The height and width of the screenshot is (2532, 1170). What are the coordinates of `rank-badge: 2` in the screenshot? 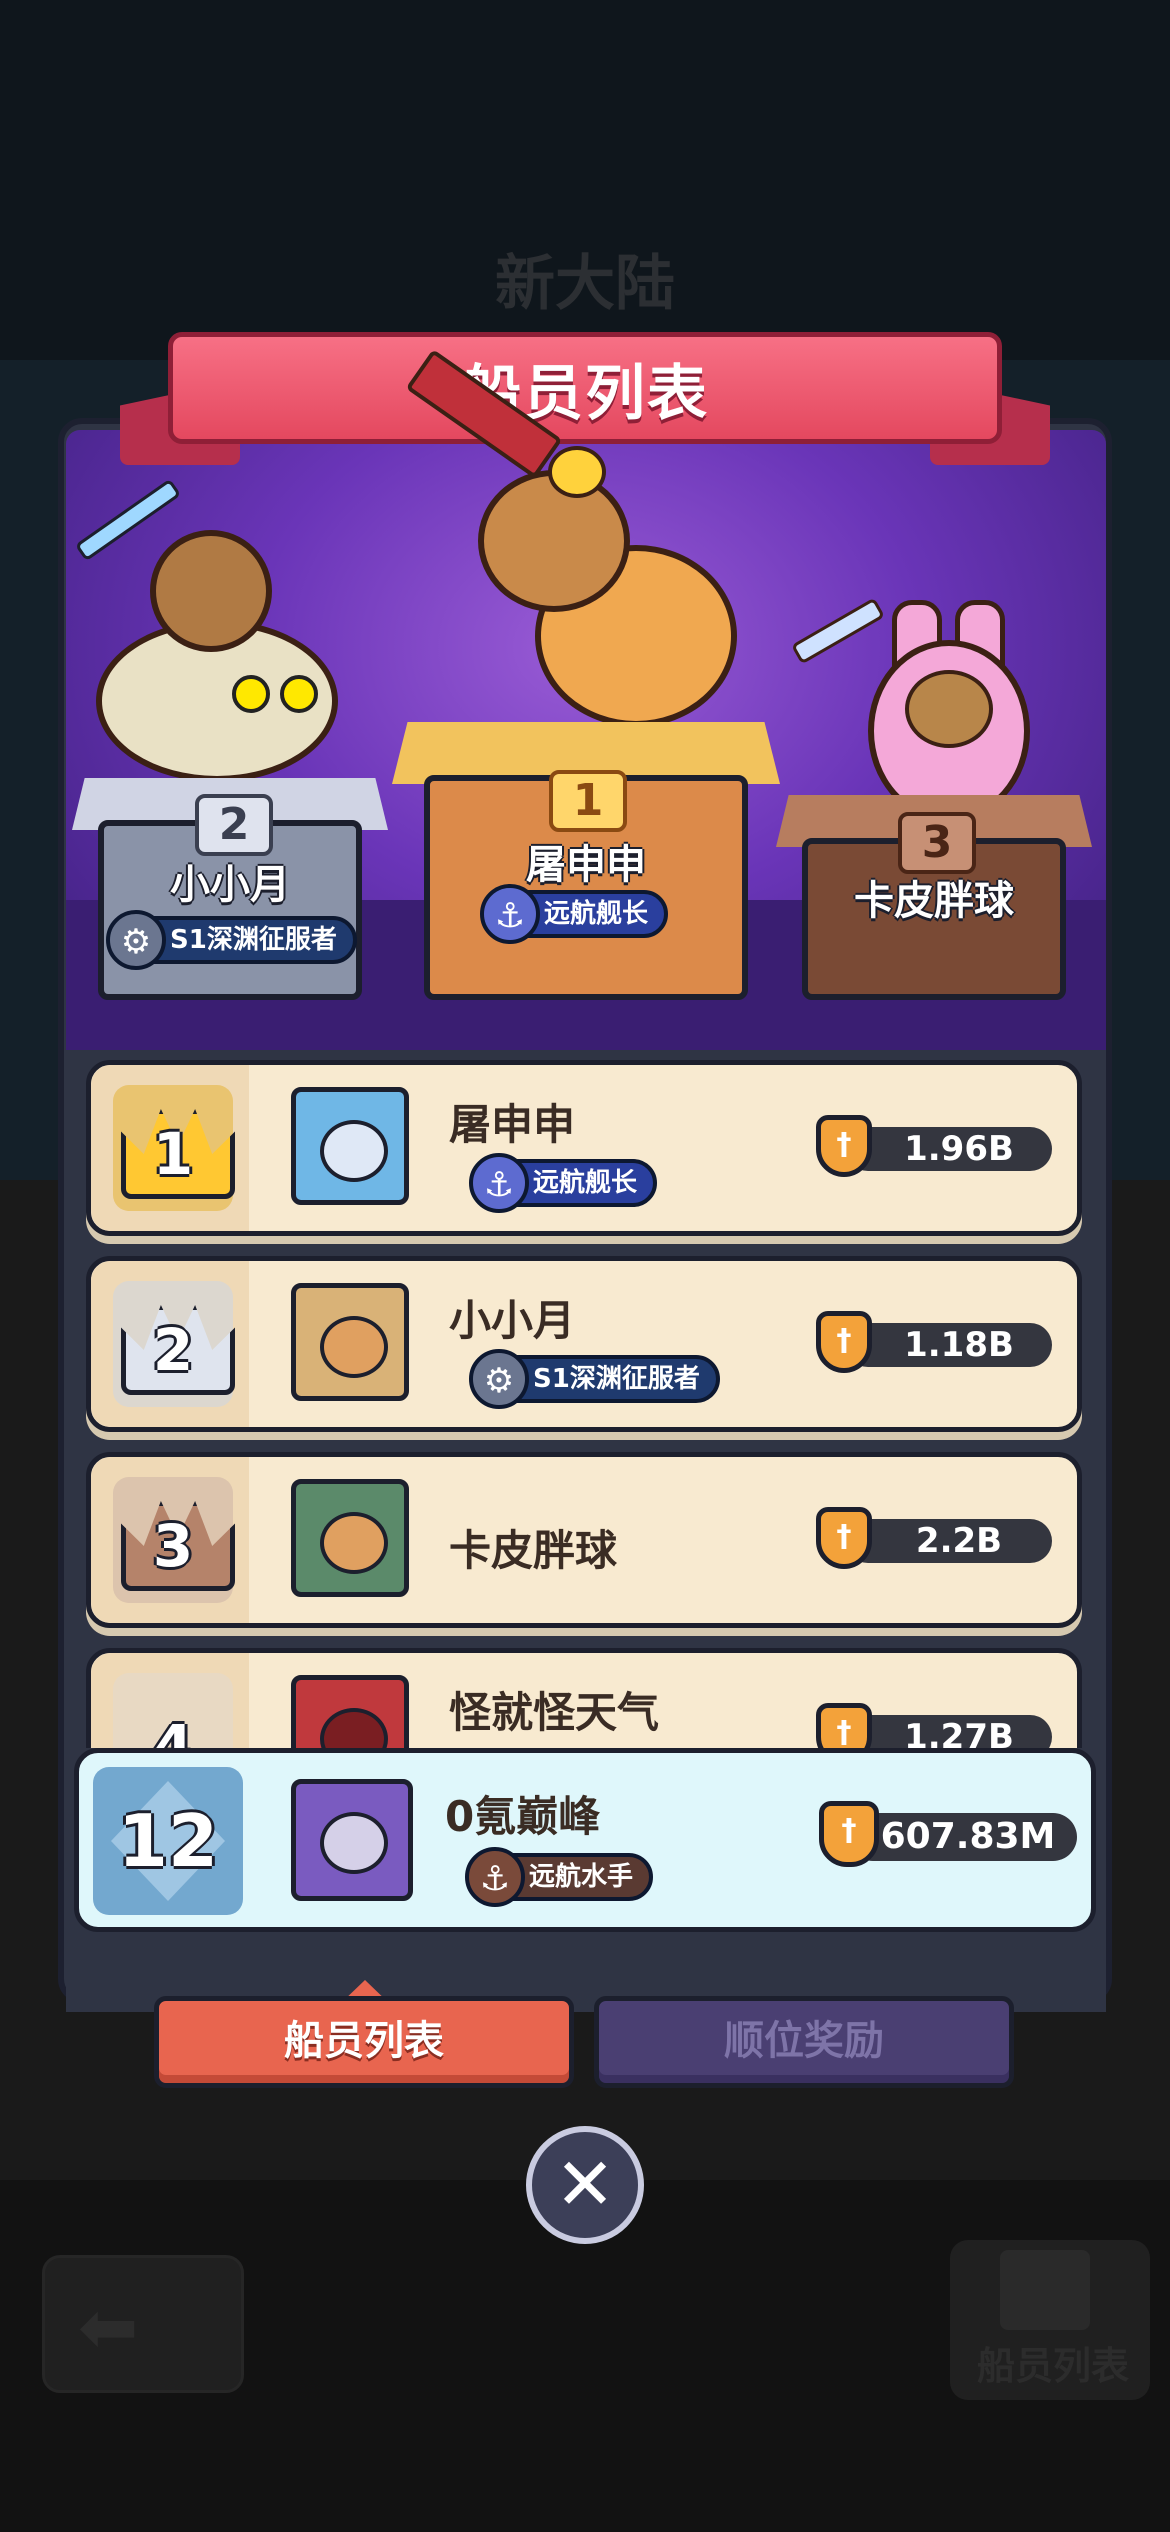 It's located at (174, 1344).